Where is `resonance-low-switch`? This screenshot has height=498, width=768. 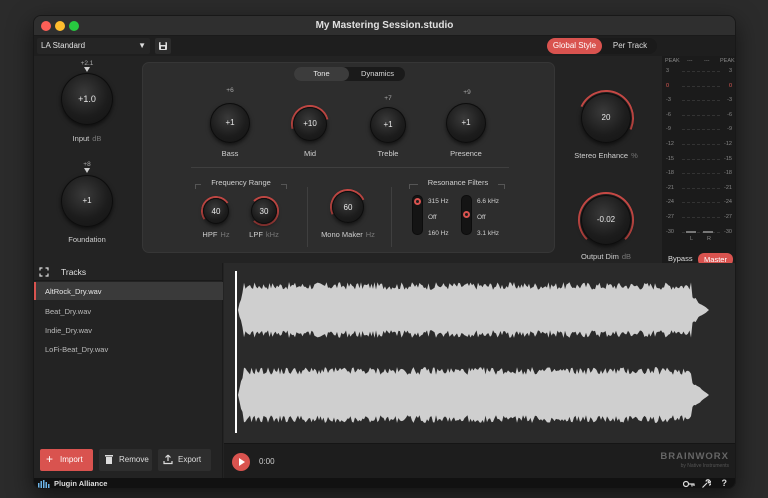
resonance-low-switch is located at coordinates (417, 215).